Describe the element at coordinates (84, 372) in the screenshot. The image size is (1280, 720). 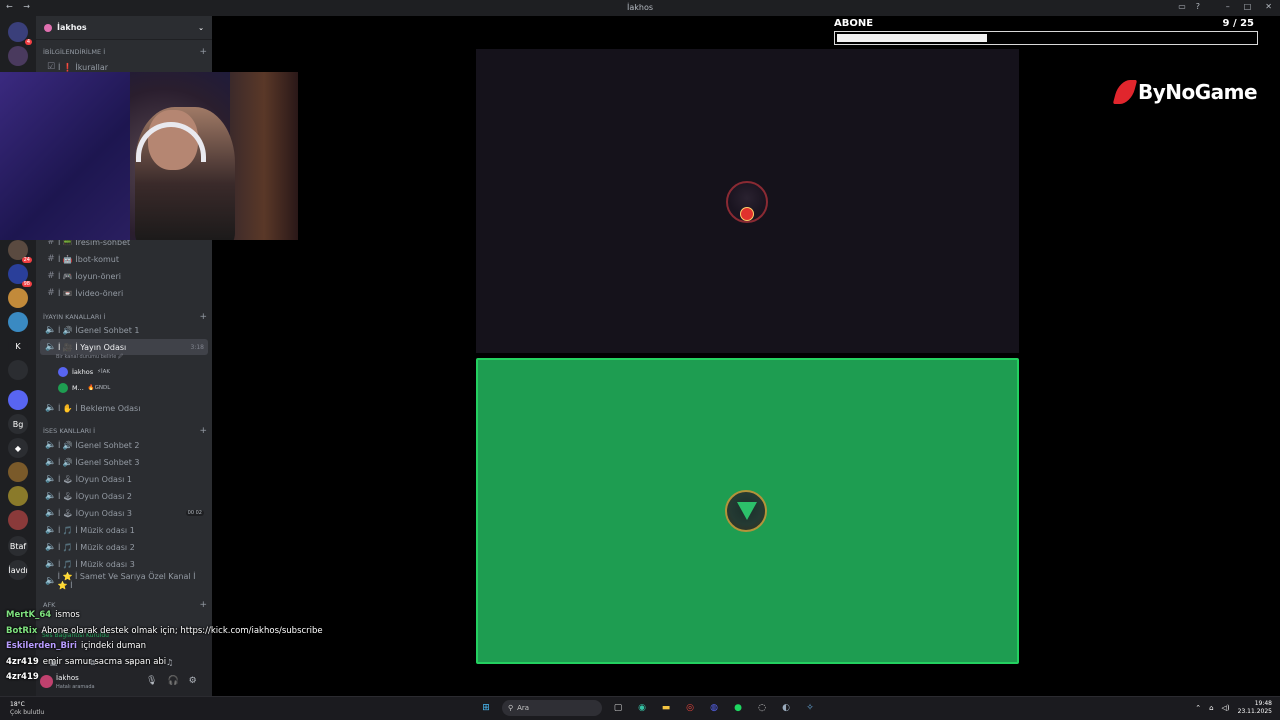
I see `voice-user: İakhos ⚡İAK` at that location.